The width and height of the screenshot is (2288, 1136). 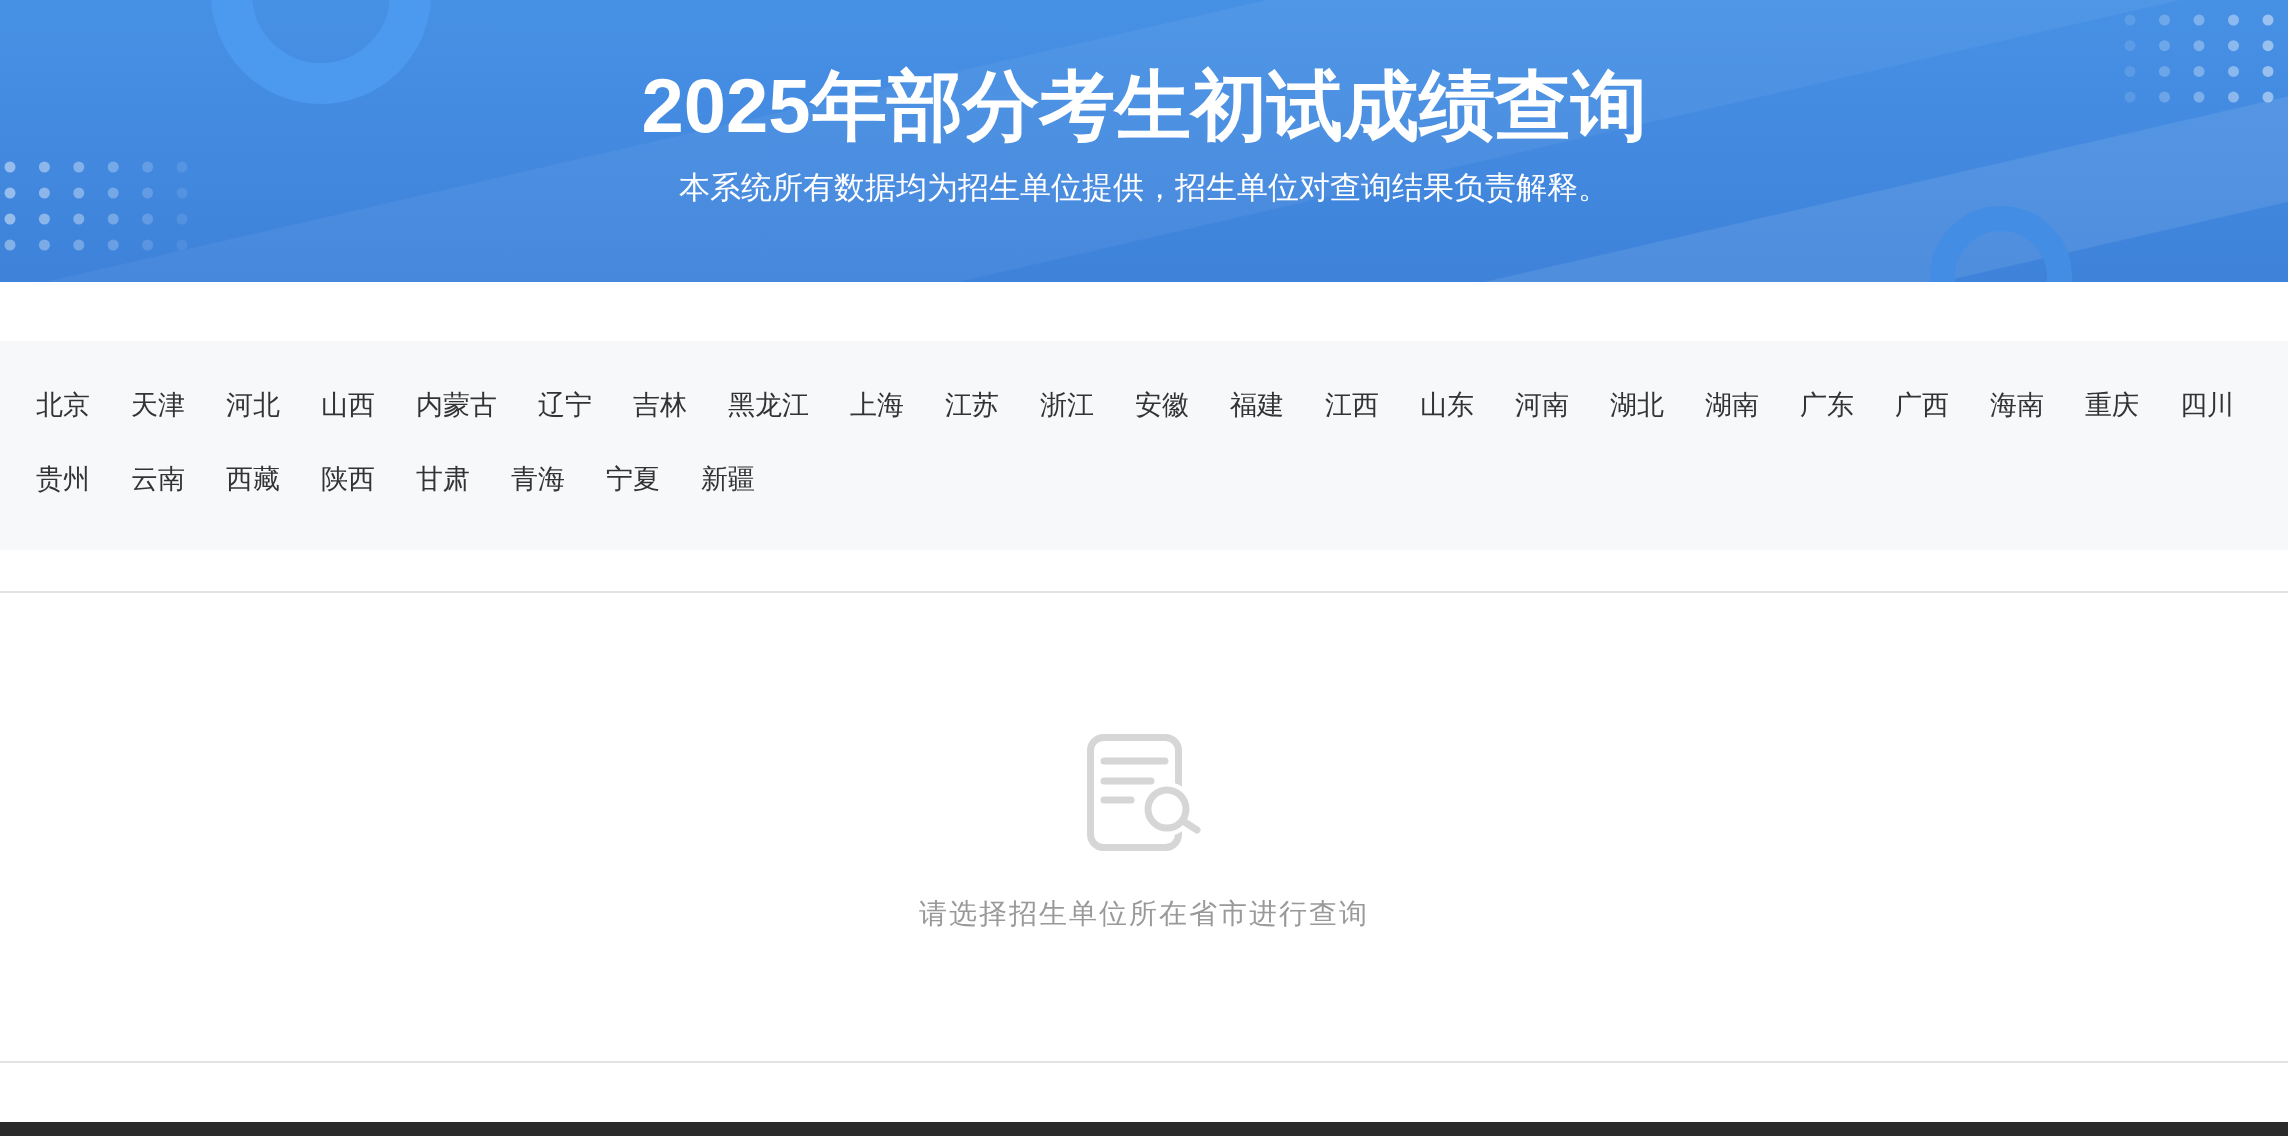 I want to click on province-link: 辽宁, so click(x=565, y=404).